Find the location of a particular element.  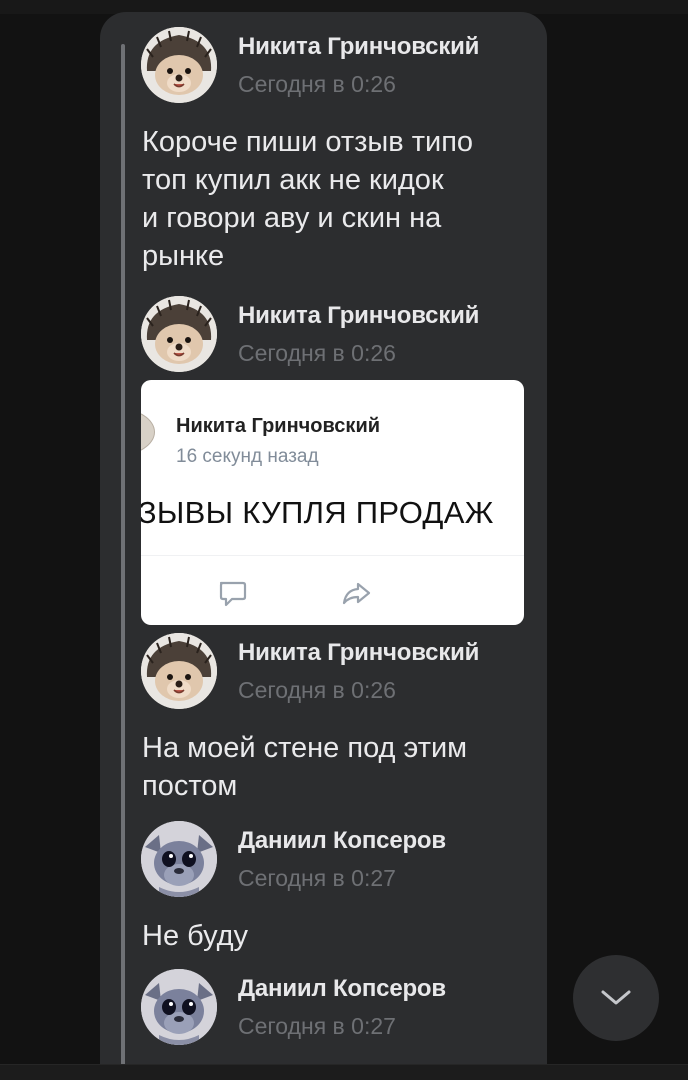

share-icon is located at coordinates (356, 593).